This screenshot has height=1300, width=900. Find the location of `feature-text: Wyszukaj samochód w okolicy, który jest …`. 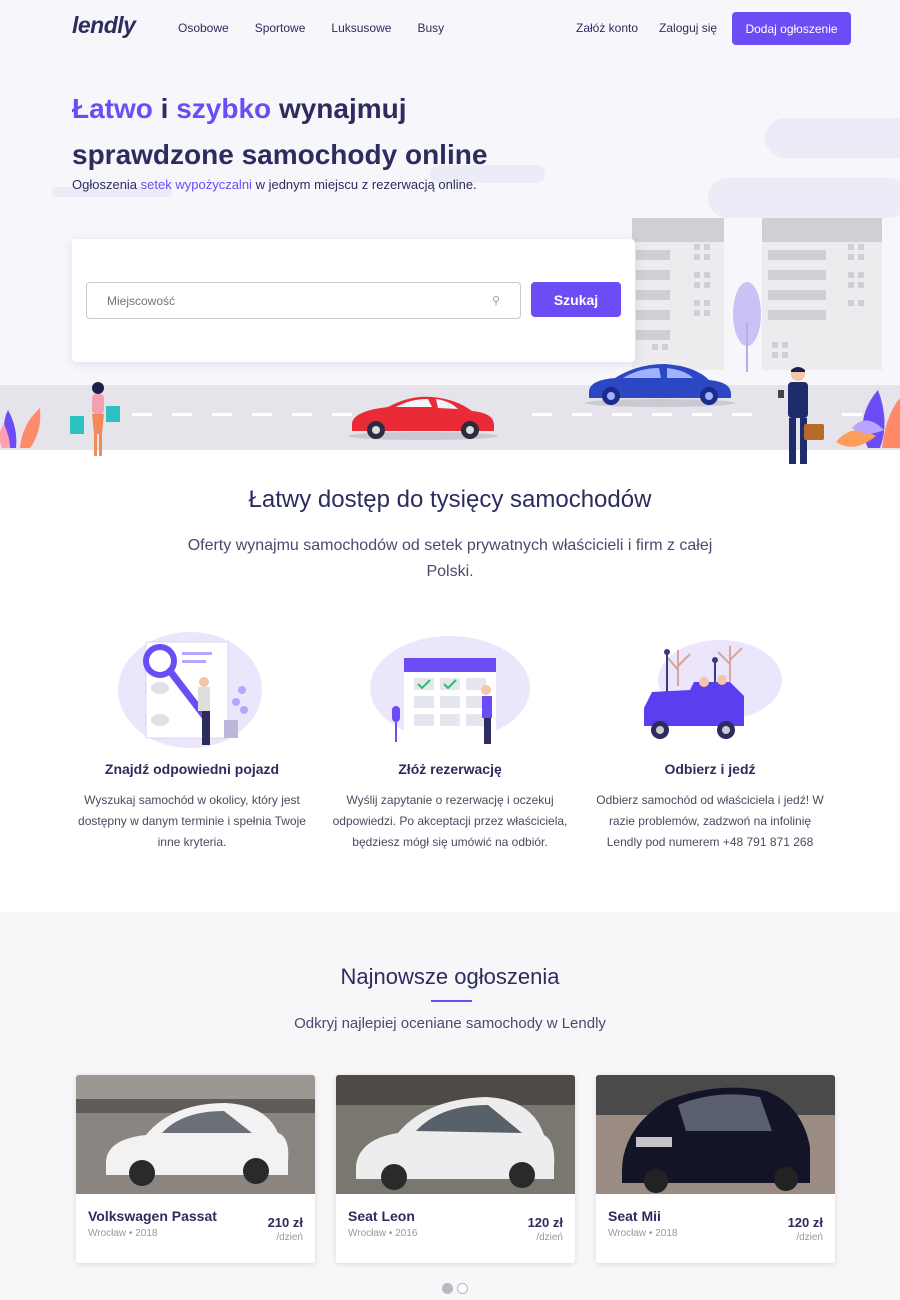

feature-text: Wyszukaj samochód w okolicy, który jest … is located at coordinates (192, 821).